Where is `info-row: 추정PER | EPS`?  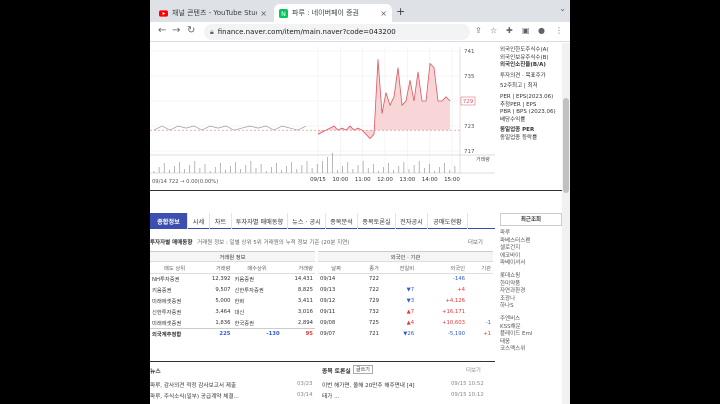
info-row: 추정PER | EPS is located at coordinates (518, 104).